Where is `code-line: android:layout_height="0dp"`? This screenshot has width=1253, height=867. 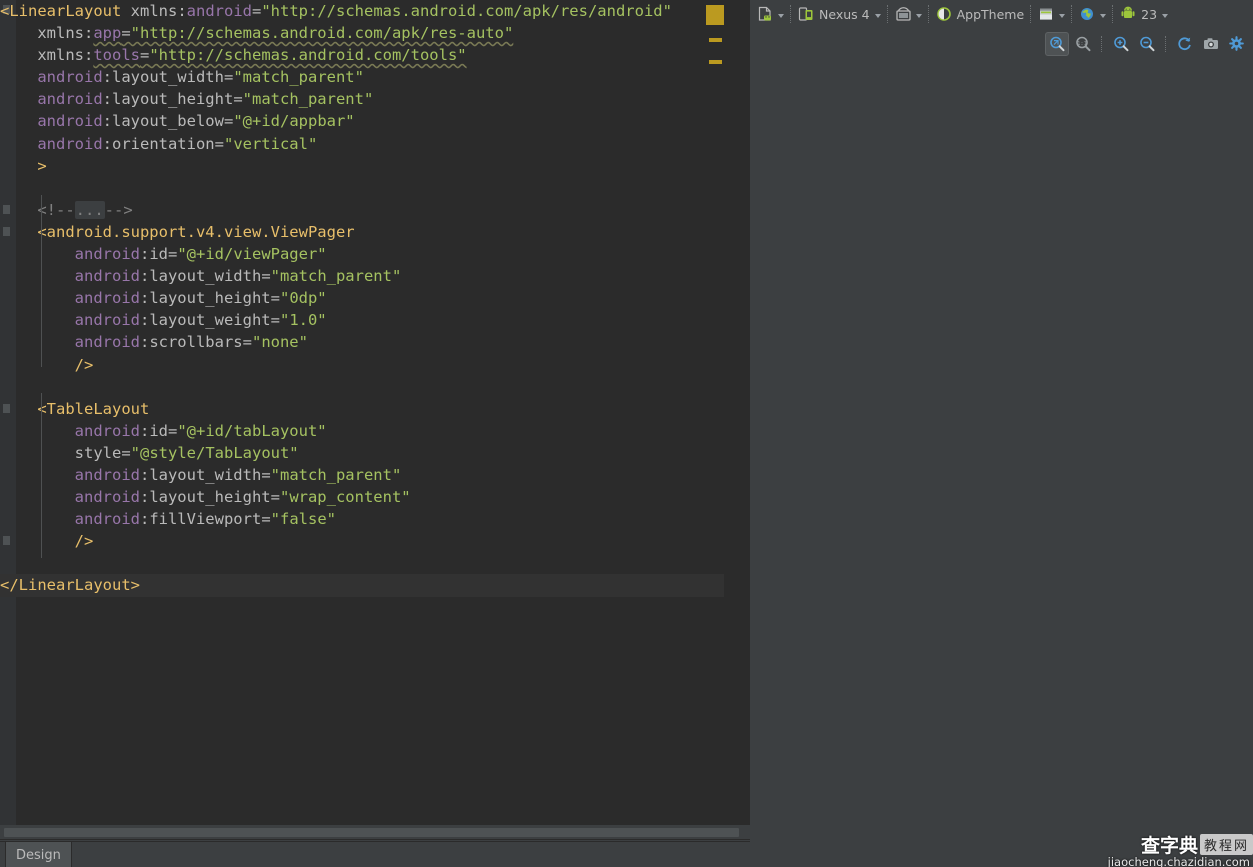 code-line: android:layout_height="0dp" is located at coordinates (362, 298).